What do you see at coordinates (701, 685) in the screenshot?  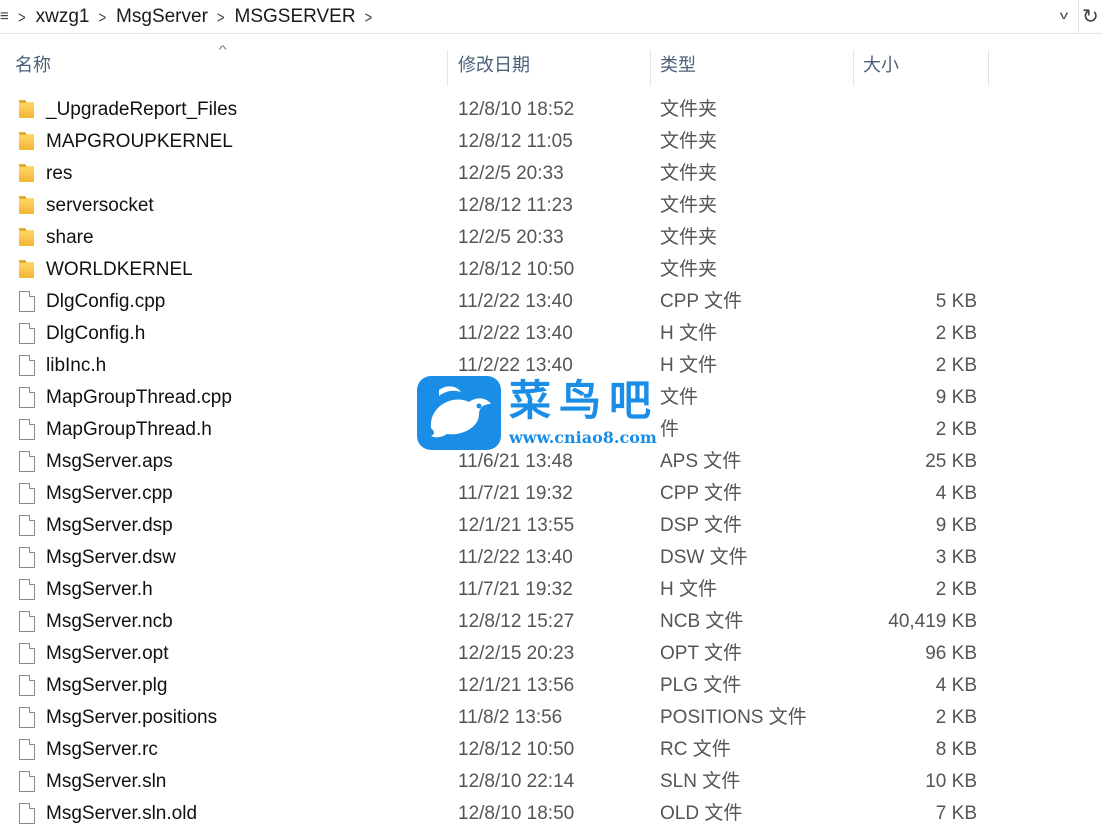 I see `file-type: PLG 文件` at bounding box center [701, 685].